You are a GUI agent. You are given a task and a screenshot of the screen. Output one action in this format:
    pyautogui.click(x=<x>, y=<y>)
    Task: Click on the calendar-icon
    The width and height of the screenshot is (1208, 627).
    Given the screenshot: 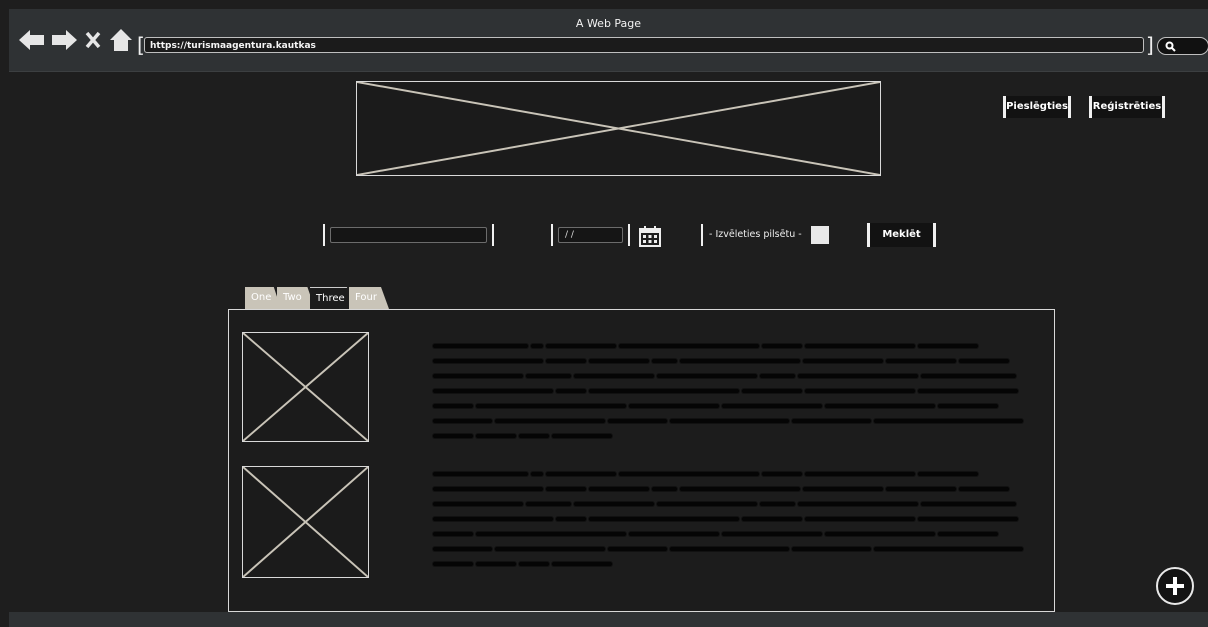 What is the action you would take?
    pyautogui.click(x=650, y=236)
    